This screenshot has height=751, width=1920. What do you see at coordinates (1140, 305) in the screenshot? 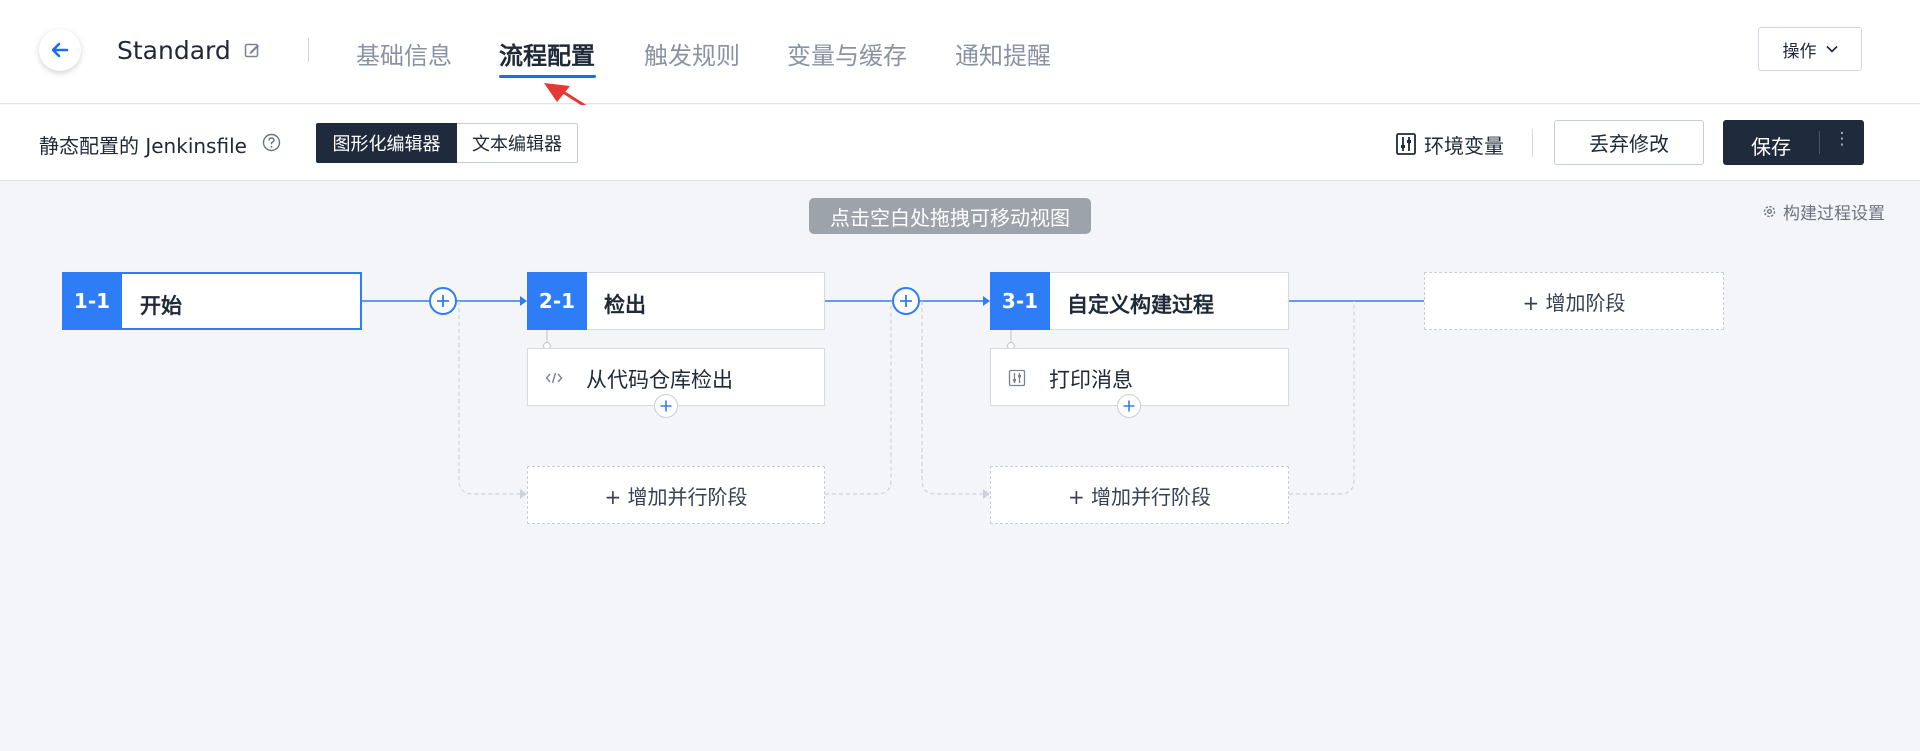
I see `stage-name: 自定义构建过程` at bounding box center [1140, 305].